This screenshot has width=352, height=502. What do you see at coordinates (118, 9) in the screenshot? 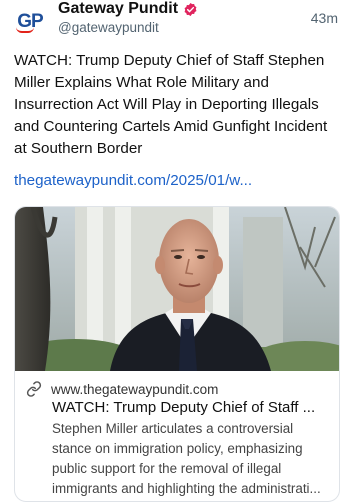
I see `account-name: Gateway Pundit` at bounding box center [118, 9].